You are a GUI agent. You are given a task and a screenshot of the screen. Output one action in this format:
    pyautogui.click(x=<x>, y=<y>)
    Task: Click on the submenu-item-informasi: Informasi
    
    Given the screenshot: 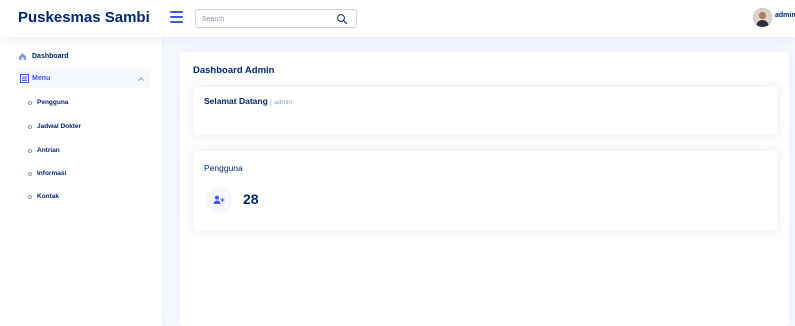 What is the action you would take?
    pyautogui.click(x=47, y=173)
    